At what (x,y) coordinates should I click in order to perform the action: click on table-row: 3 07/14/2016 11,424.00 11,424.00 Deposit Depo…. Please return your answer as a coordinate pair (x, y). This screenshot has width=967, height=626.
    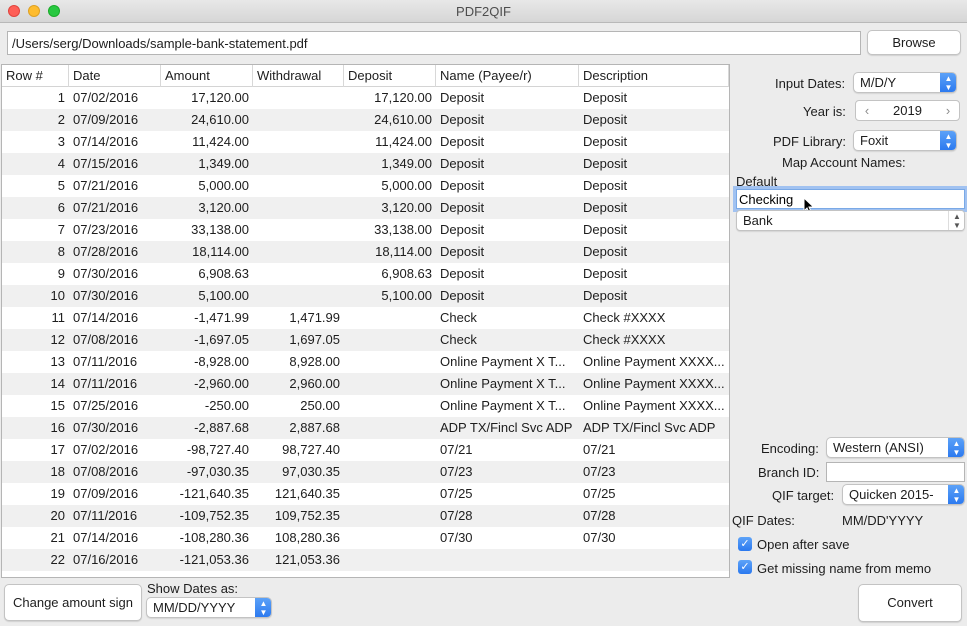
    Looking at the image, I should click on (365, 142).